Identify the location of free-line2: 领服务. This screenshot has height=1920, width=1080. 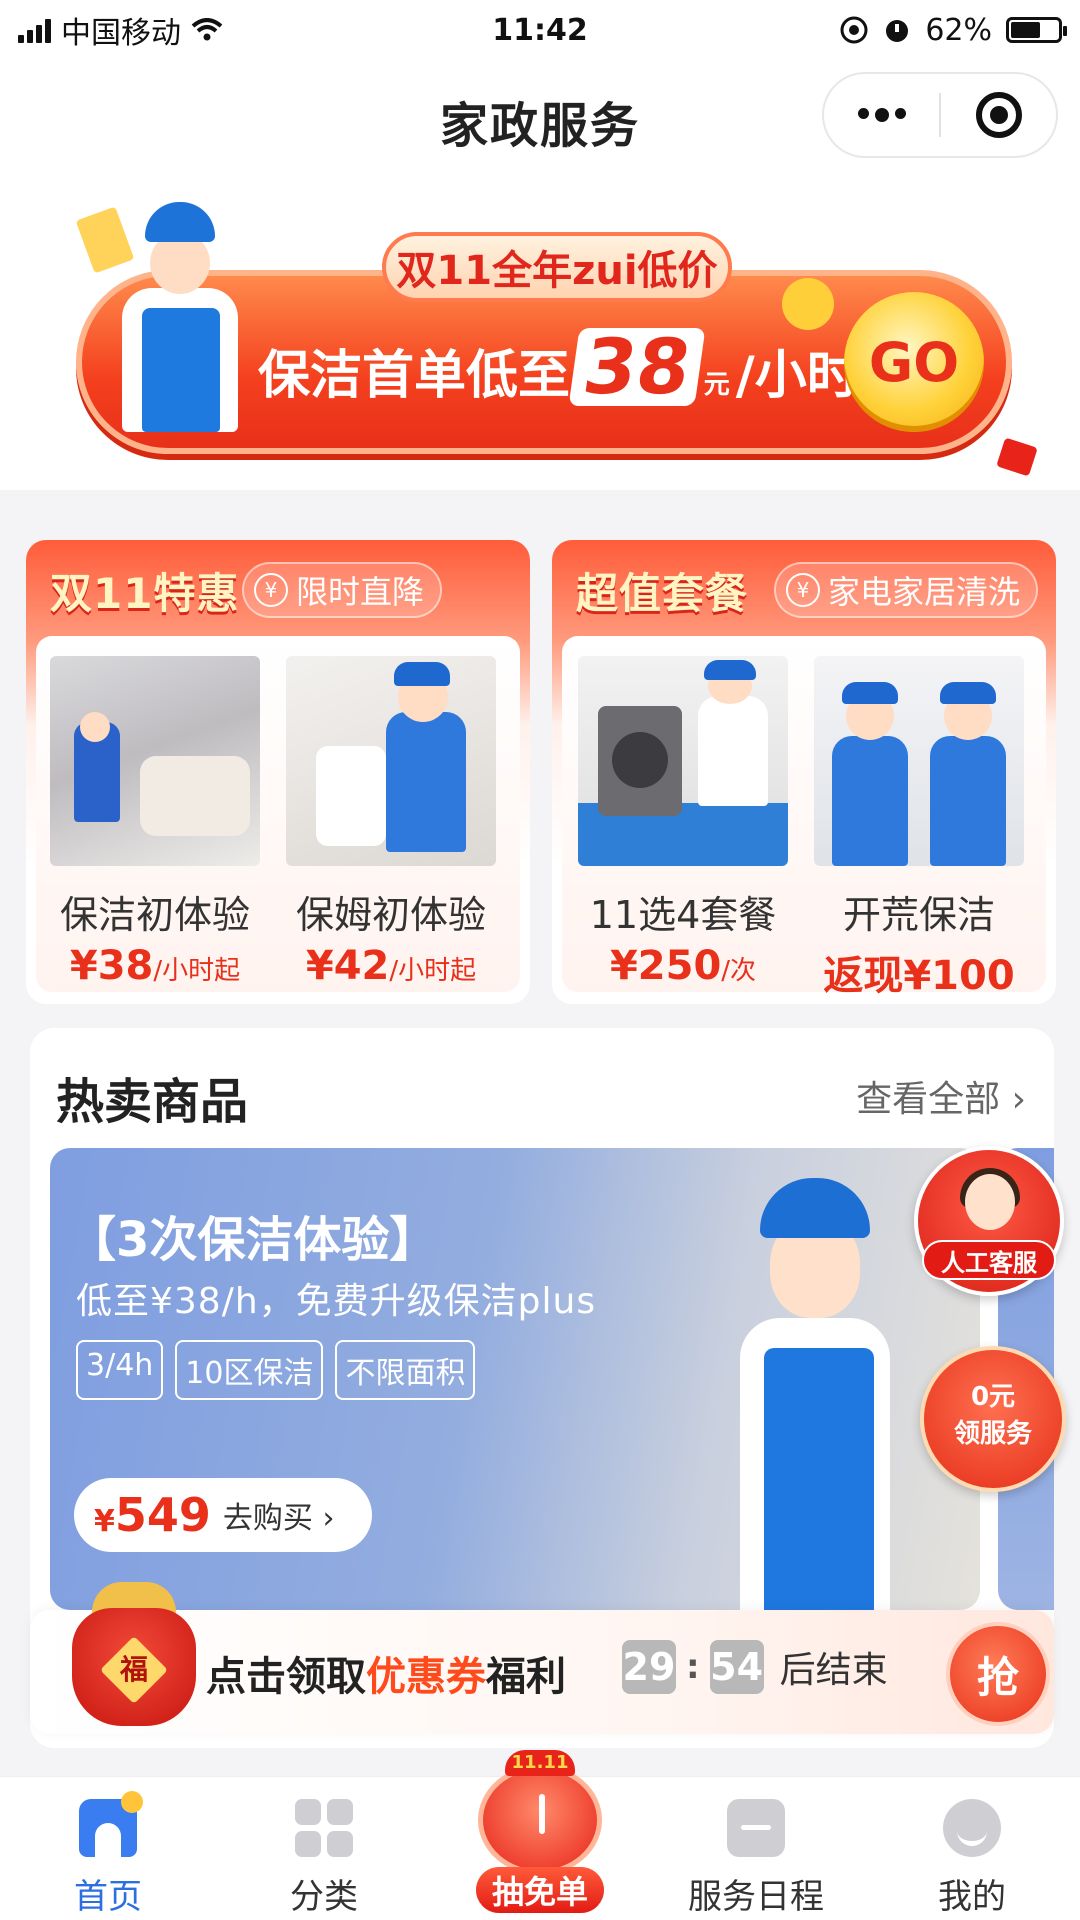
(992, 1434).